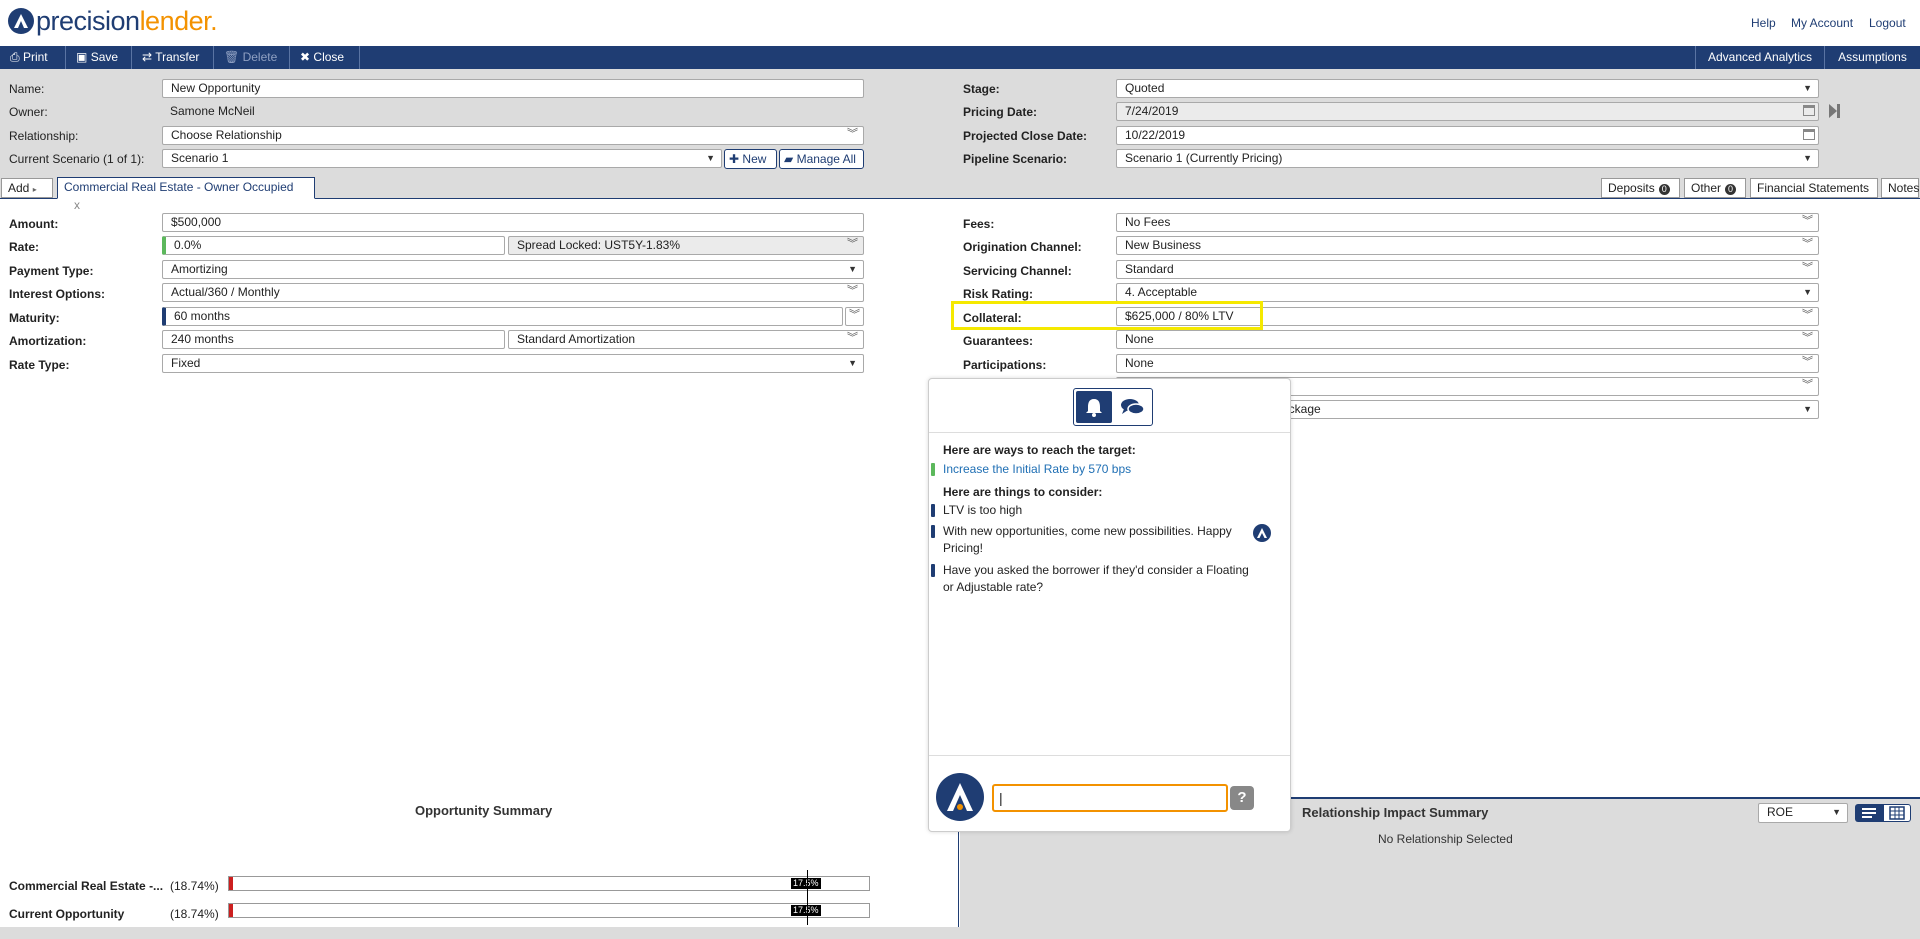 The width and height of the screenshot is (1920, 939). I want to click on transfer-button: ⇄ Transfer, so click(173, 57).